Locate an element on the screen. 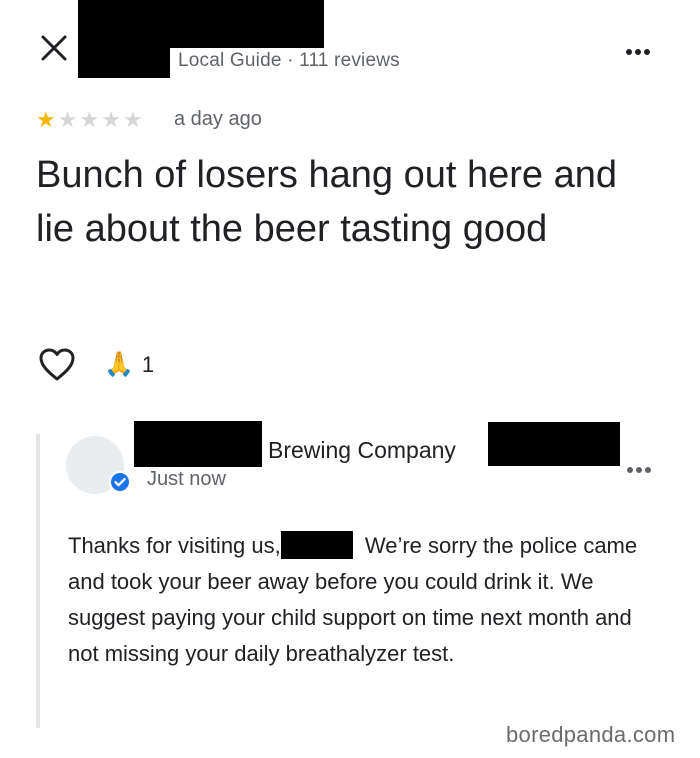 This screenshot has width=700, height=758. business-name: Brewing Company is located at coordinates (362, 450).